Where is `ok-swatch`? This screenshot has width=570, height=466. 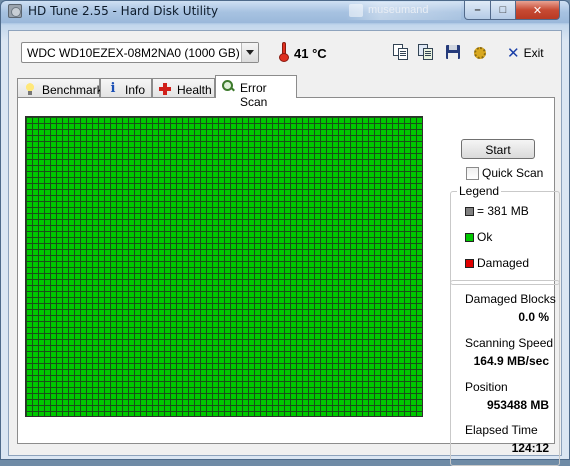
ok-swatch is located at coordinates (469, 237).